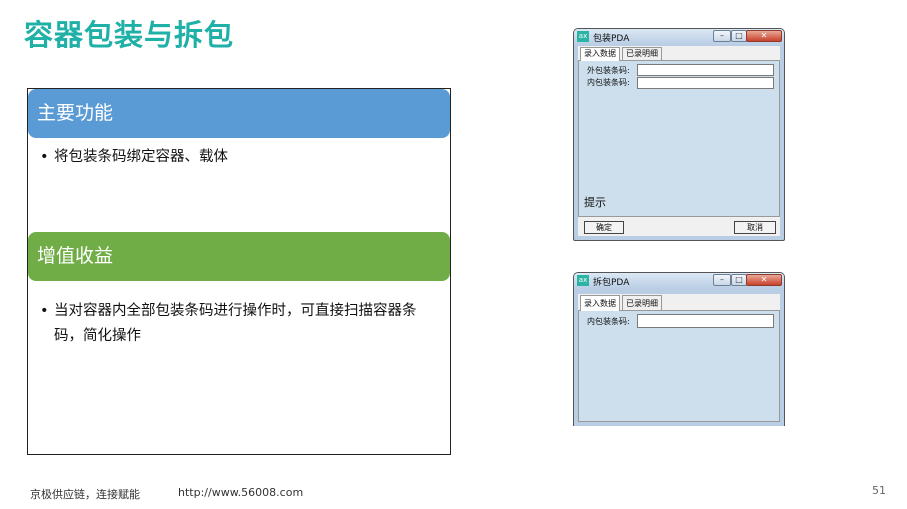 The height and width of the screenshot is (509, 907). What do you see at coordinates (679, 366) in the screenshot?
I see `unpacking-tab-body: 内包装条码:` at bounding box center [679, 366].